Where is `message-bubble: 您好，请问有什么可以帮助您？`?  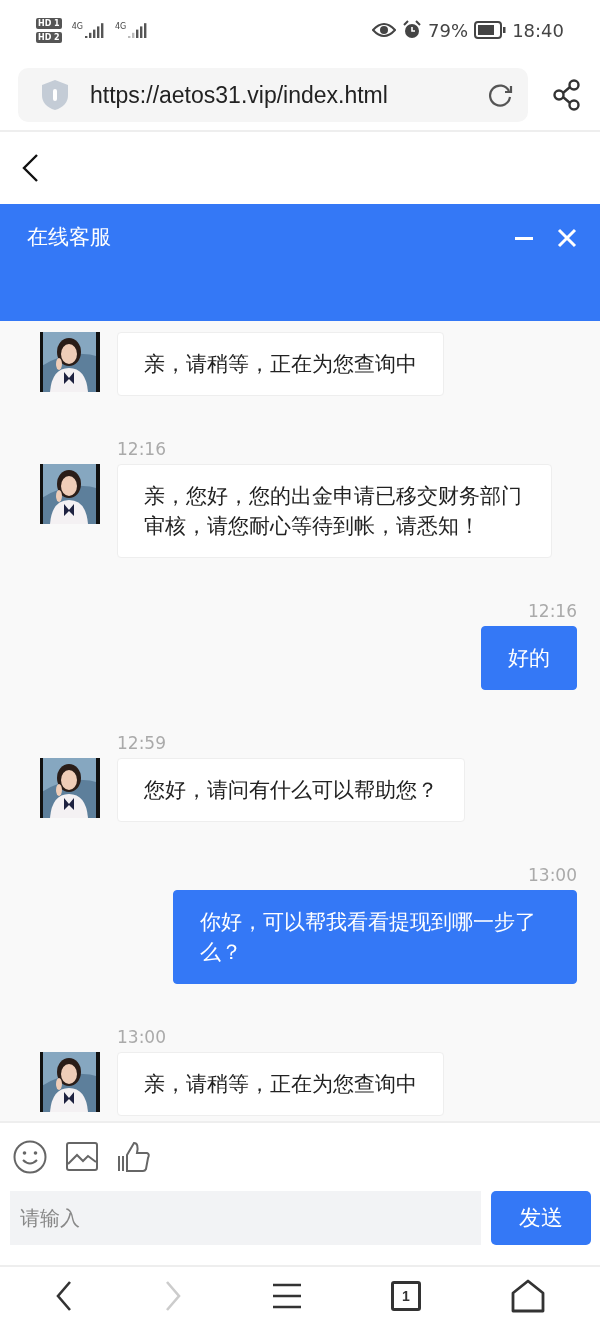 message-bubble: 您好，请问有什么可以帮助您？ is located at coordinates (291, 790).